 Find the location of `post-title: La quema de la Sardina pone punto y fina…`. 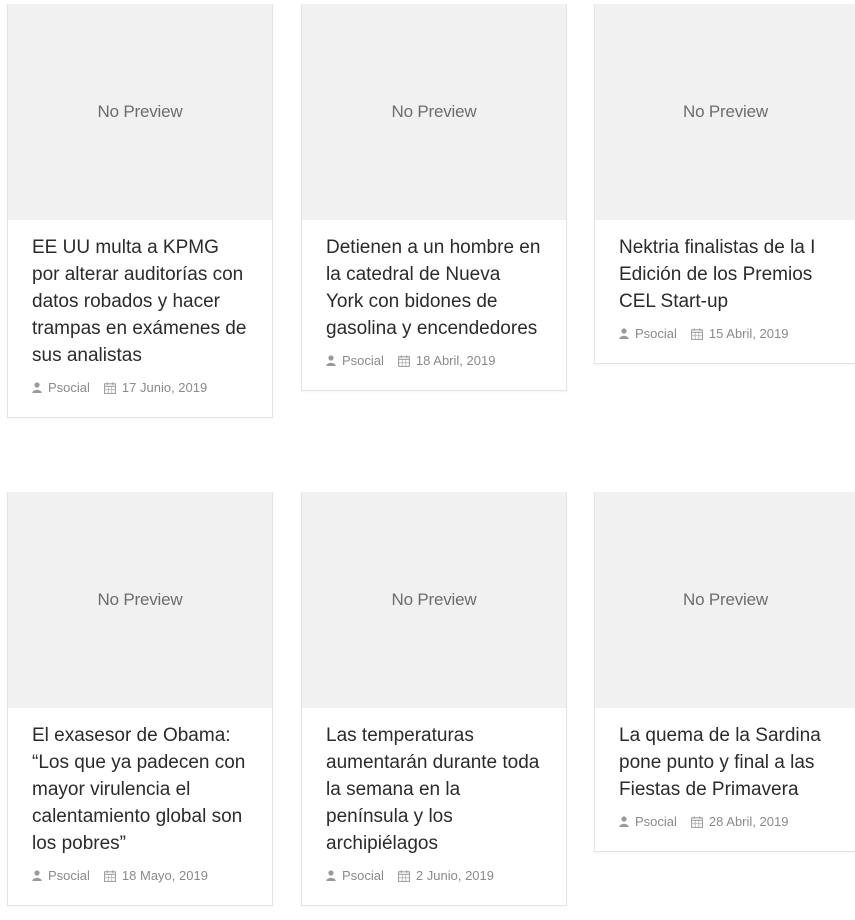

post-title: La quema de la Sardina pone punto y fina… is located at coordinates (725, 762).